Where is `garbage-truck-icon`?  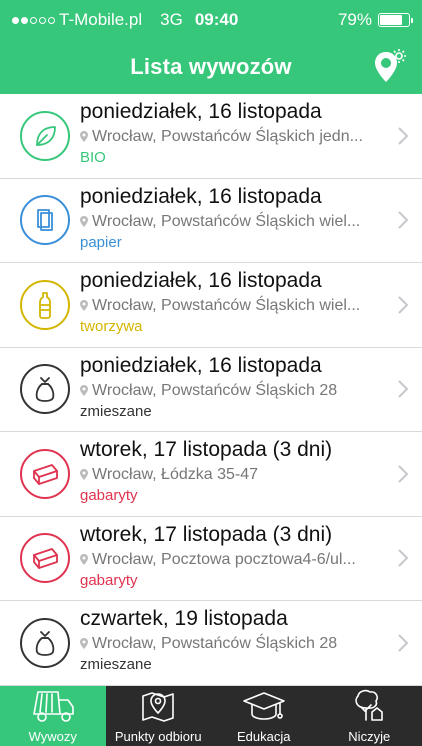 garbage-truck-icon is located at coordinates (53, 708).